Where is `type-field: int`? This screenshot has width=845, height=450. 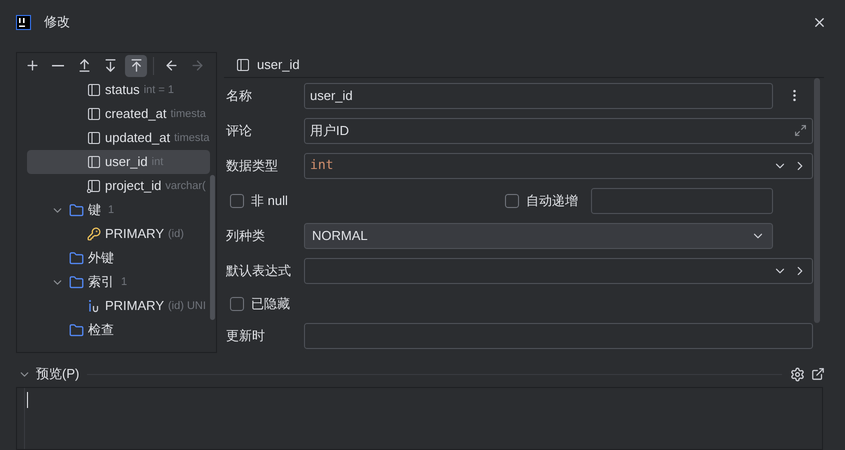
type-field: int is located at coordinates (558, 165).